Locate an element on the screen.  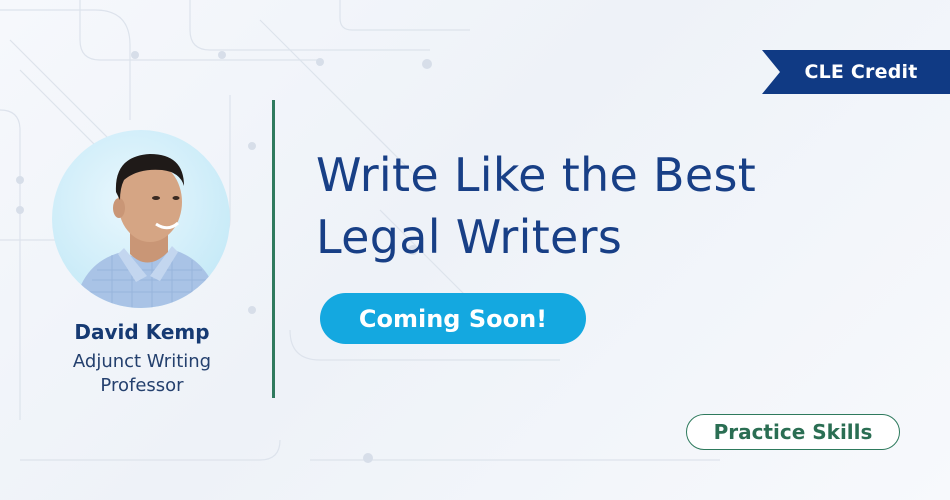
instructor-avatar is located at coordinates (141, 219).